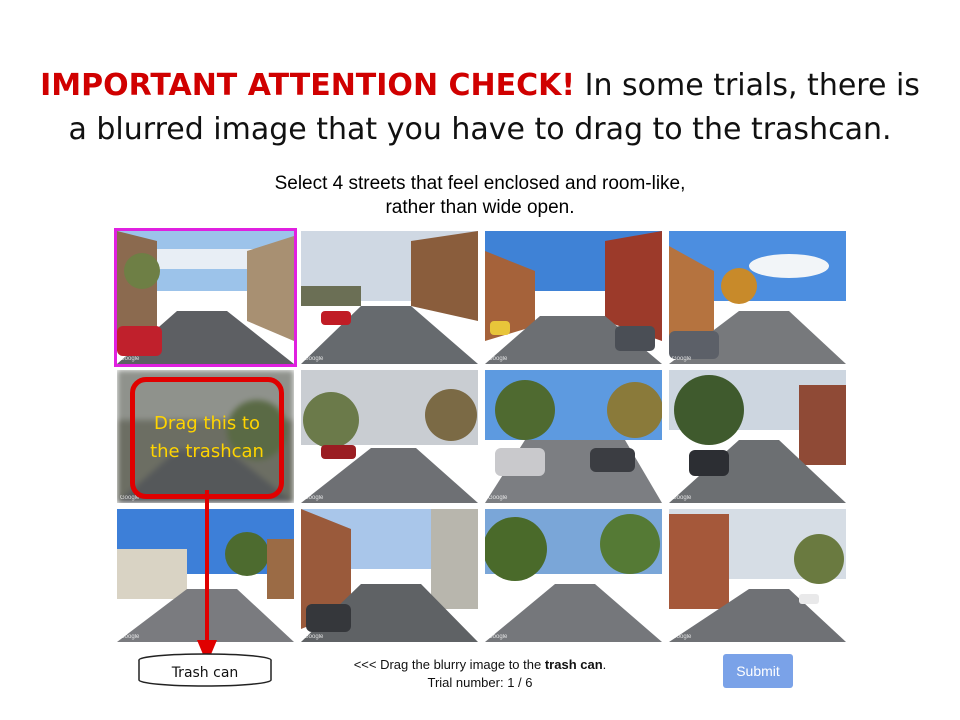 The height and width of the screenshot is (720, 960). What do you see at coordinates (573, 664) in the screenshot?
I see `drag-instruction-bold: trash can` at bounding box center [573, 664].